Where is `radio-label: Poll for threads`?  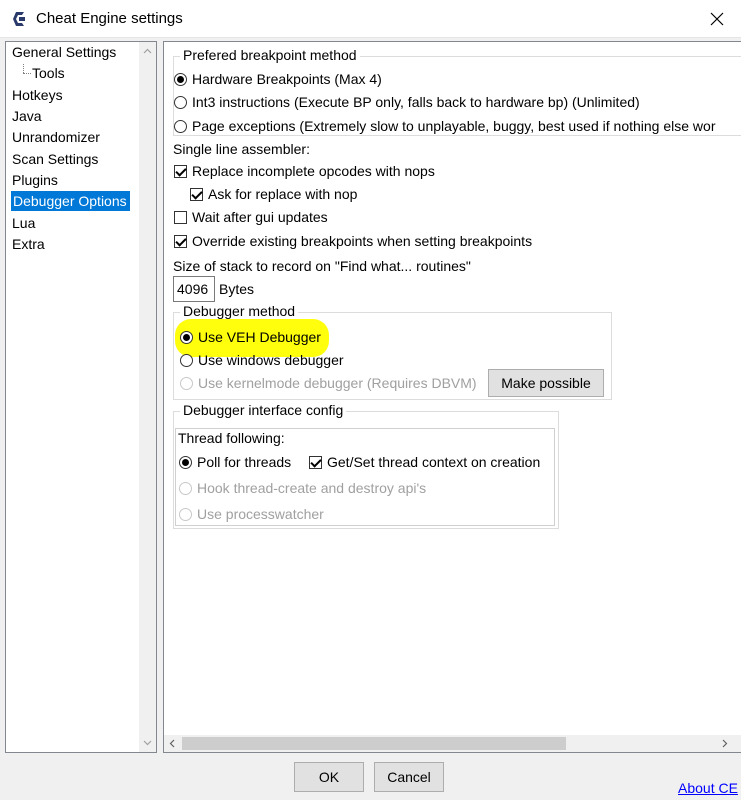 radio-label: Poll for threads is located at coordinates (244, 462).